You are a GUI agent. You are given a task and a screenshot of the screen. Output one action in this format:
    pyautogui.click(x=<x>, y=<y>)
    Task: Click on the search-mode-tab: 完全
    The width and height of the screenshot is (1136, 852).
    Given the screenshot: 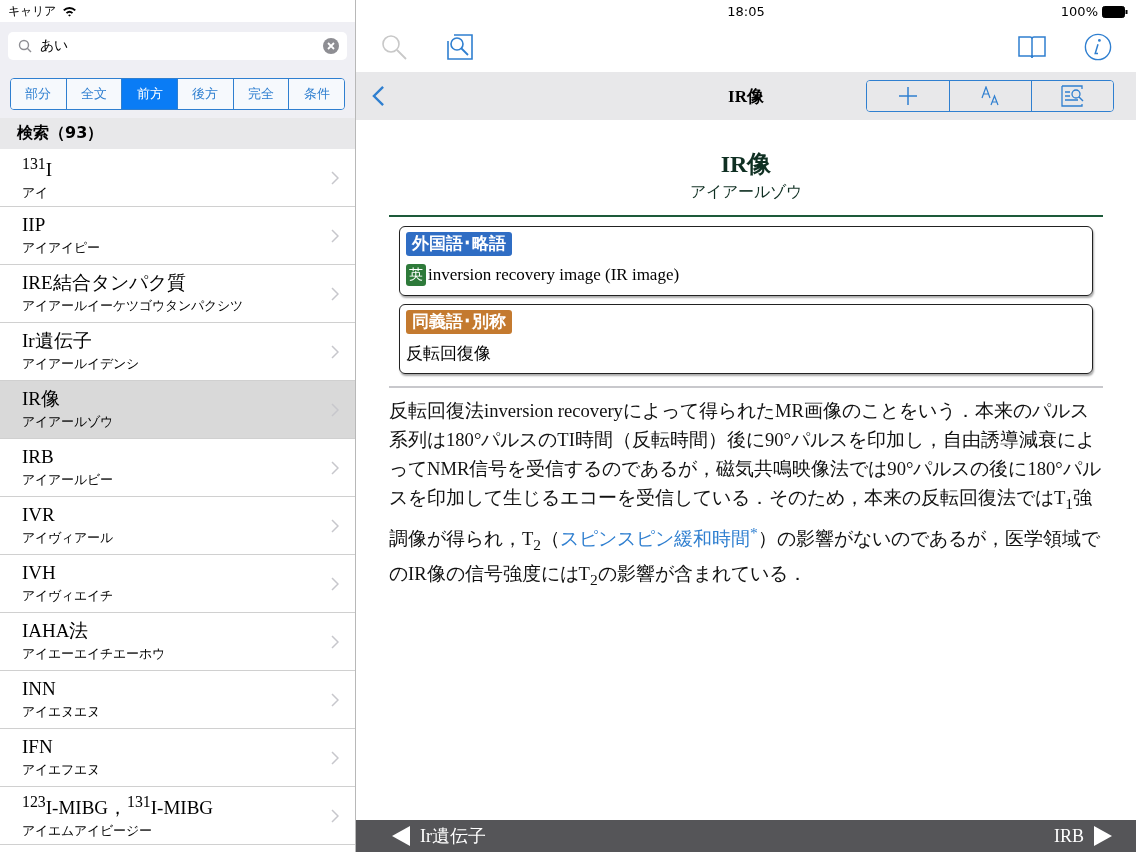 What is the action you would take?
    pyautogui.click(x=260, y=94)
    